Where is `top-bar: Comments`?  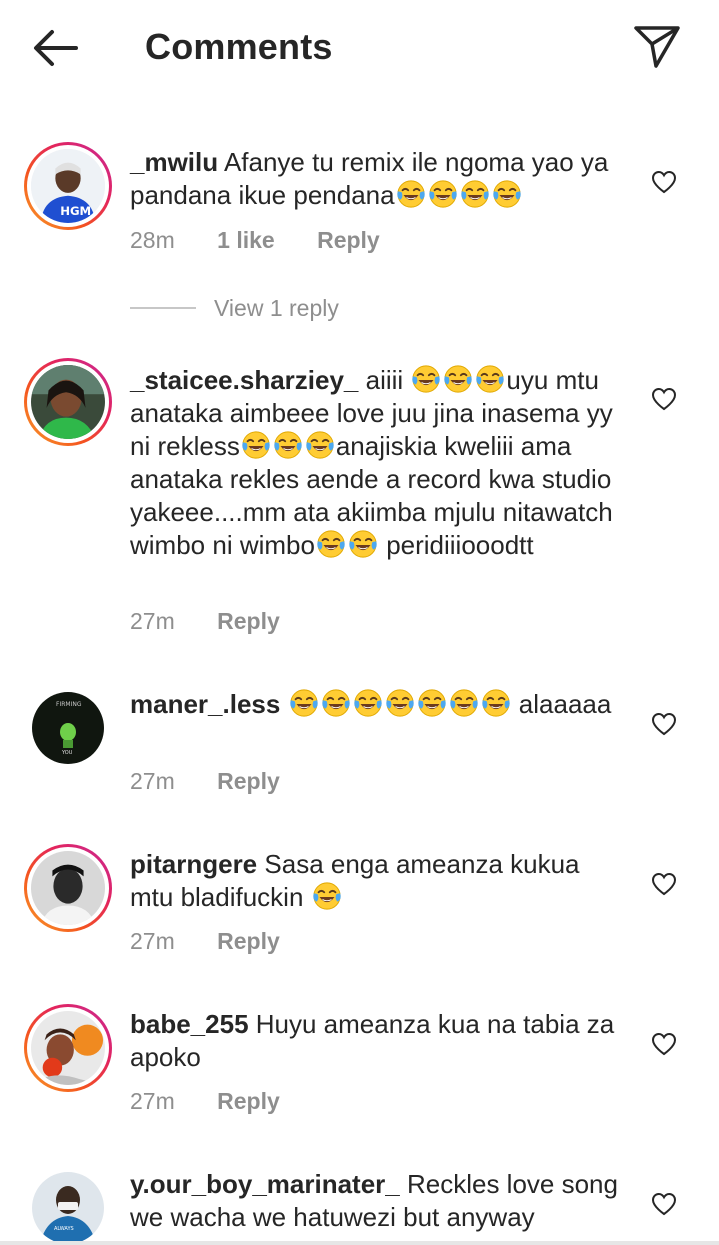 top-bar: Comments is located at coordinates (359, 48).